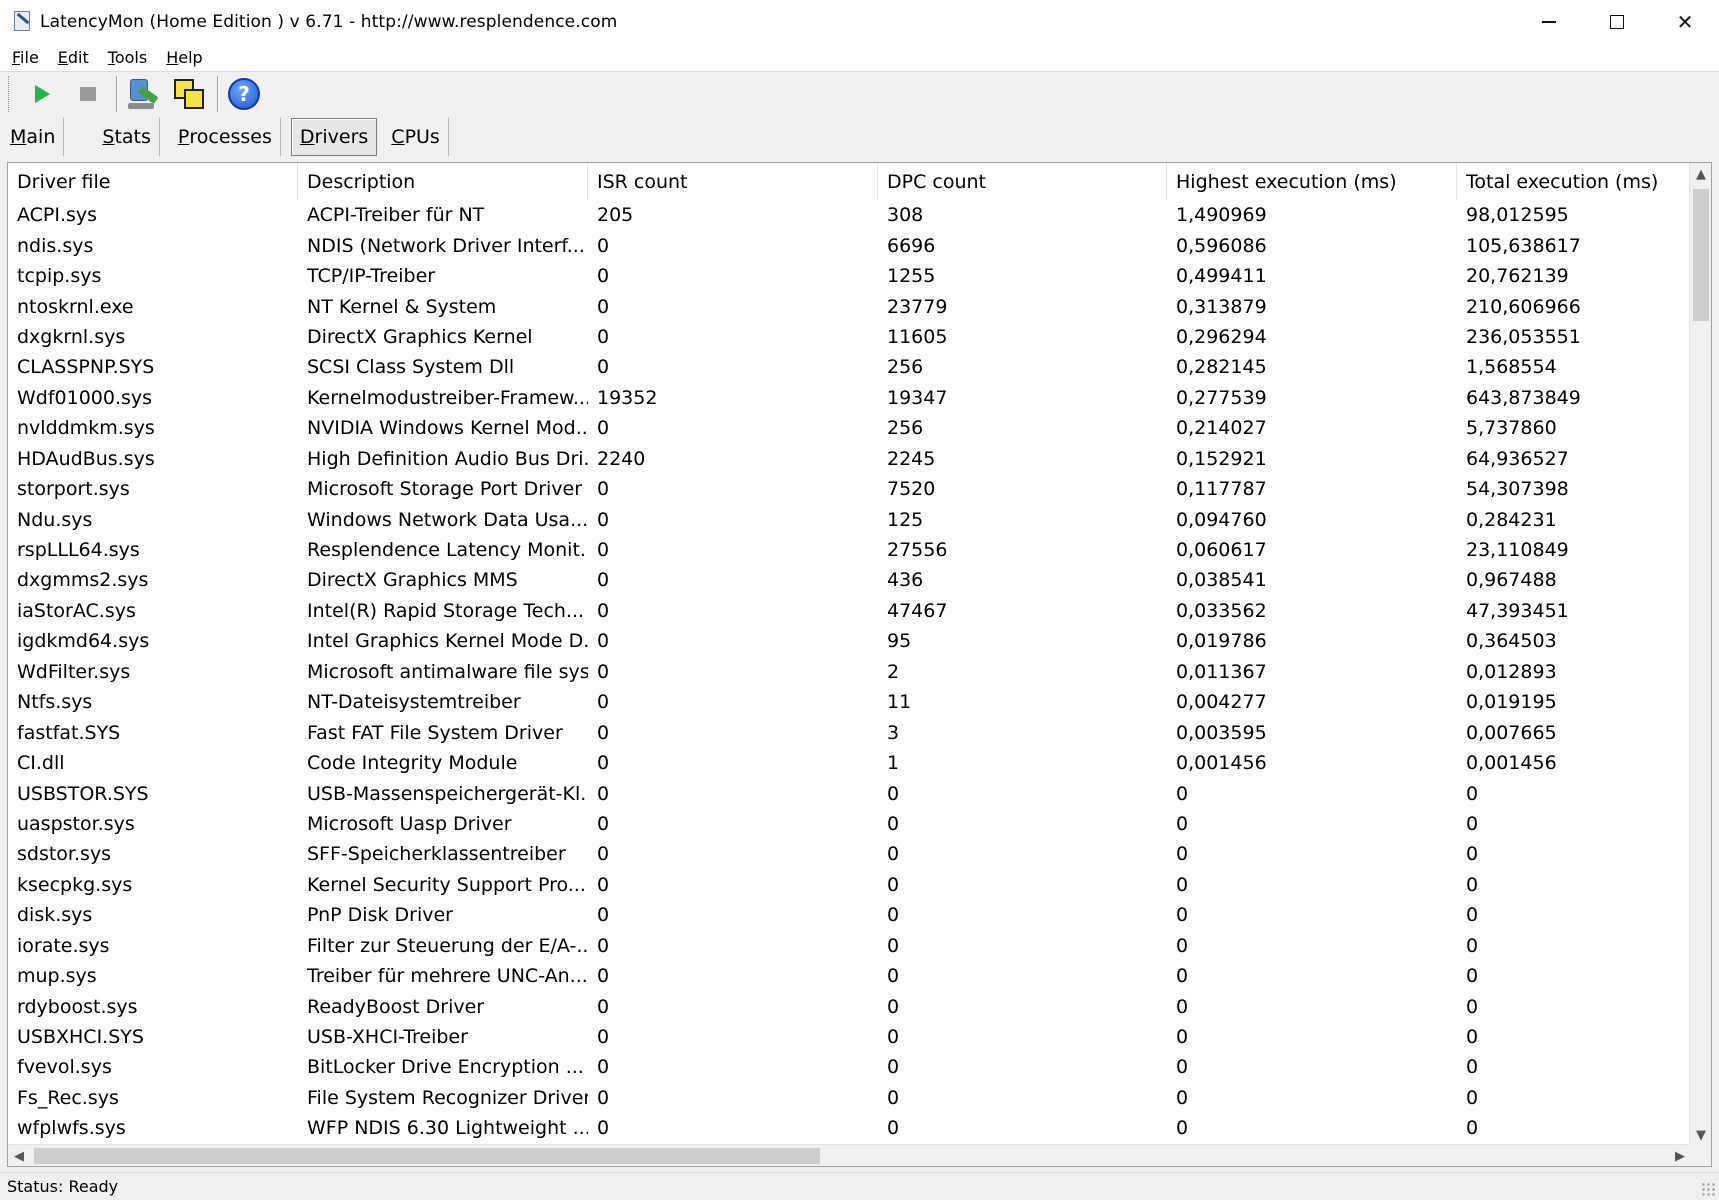  Describe the element at coordinates (55, 245) in the screenshot. I see `cell-driver-file: ndis.sys` at that location.